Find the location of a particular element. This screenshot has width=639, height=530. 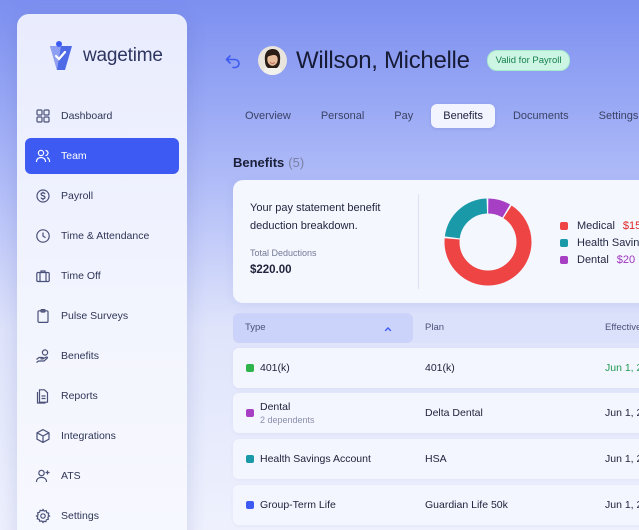

status-badge: Valid for Payroll is located at coordinates (528, 60).